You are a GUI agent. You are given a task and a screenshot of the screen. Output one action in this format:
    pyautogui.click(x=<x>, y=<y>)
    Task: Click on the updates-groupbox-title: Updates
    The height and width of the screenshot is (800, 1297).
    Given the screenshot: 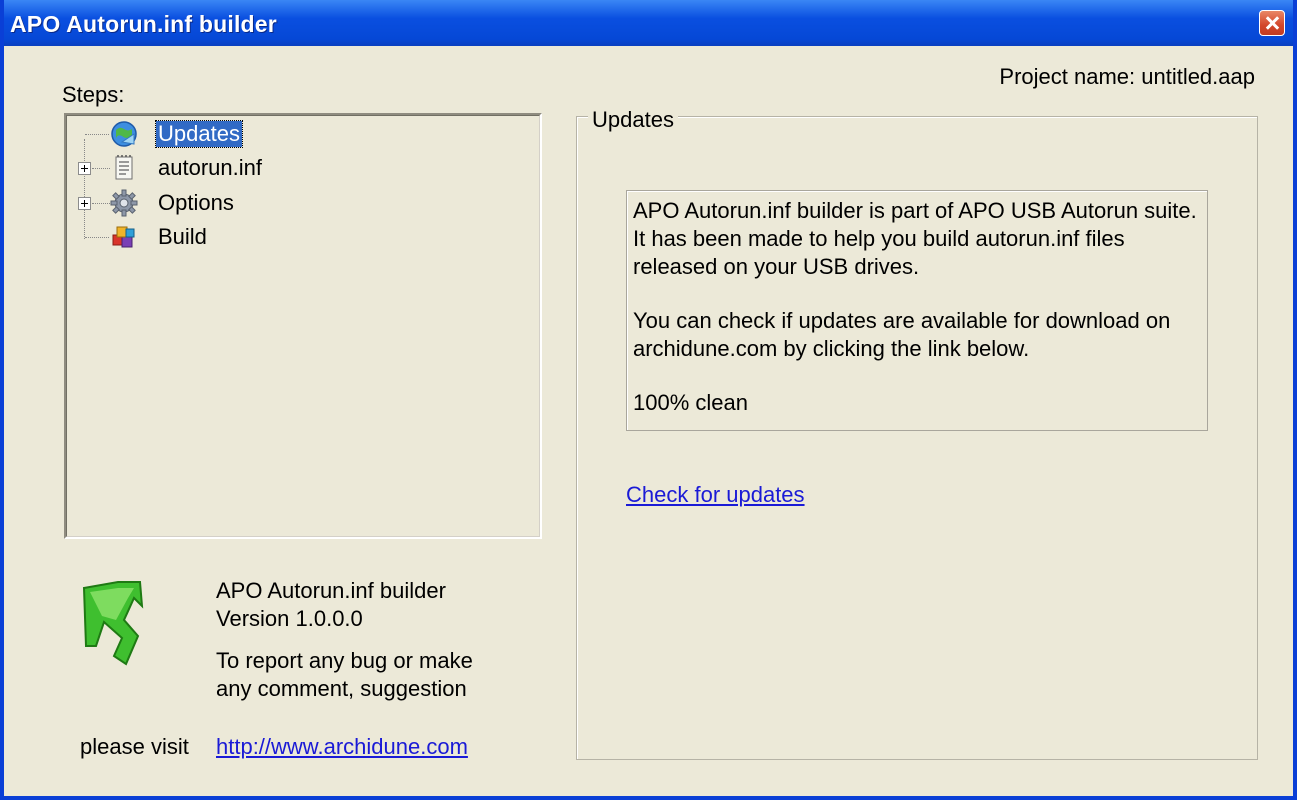 What is the action you would take?
    pyautogui.click(x=633, y=120)
    